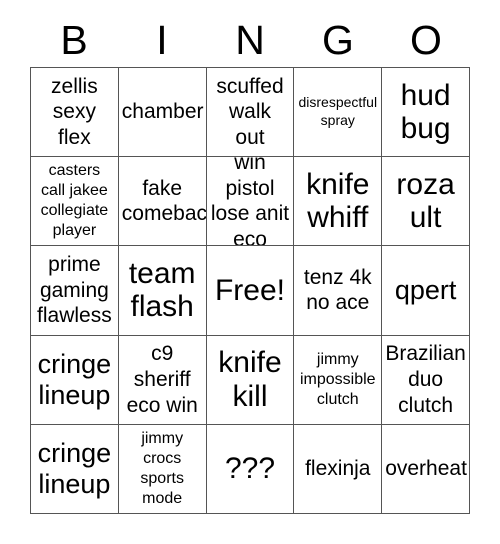  I want to click on bingo-cell-o3: qpert, so click(426, 291).